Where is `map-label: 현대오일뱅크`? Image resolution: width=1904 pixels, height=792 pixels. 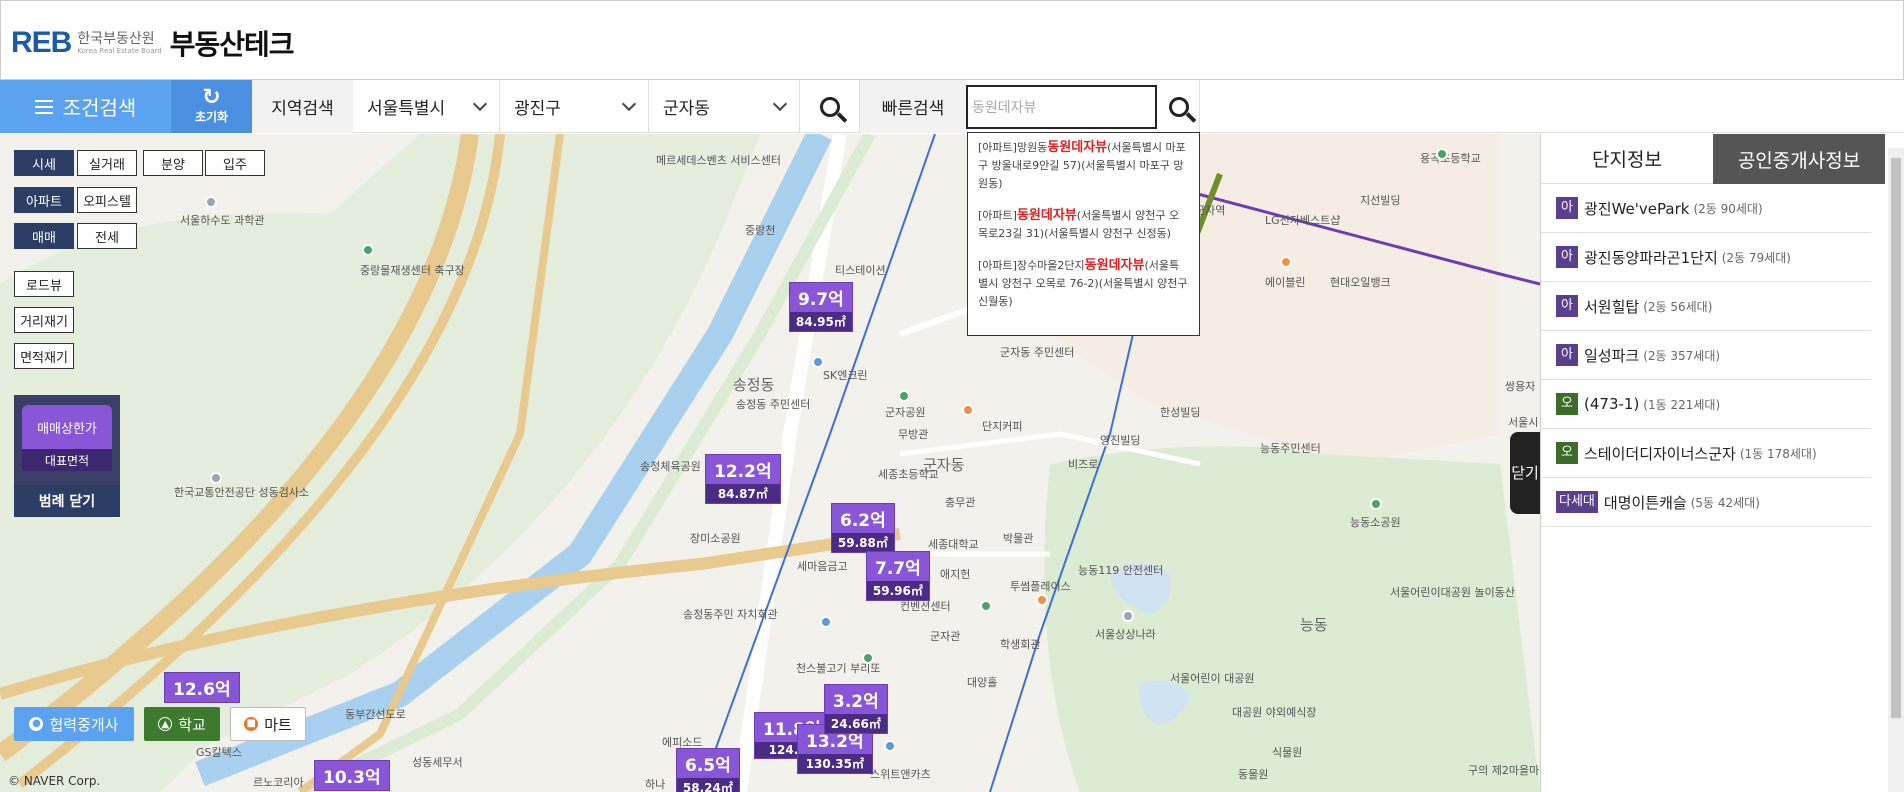 map-label: 현대오일뱅크 is located at coordinates (1360, 282).